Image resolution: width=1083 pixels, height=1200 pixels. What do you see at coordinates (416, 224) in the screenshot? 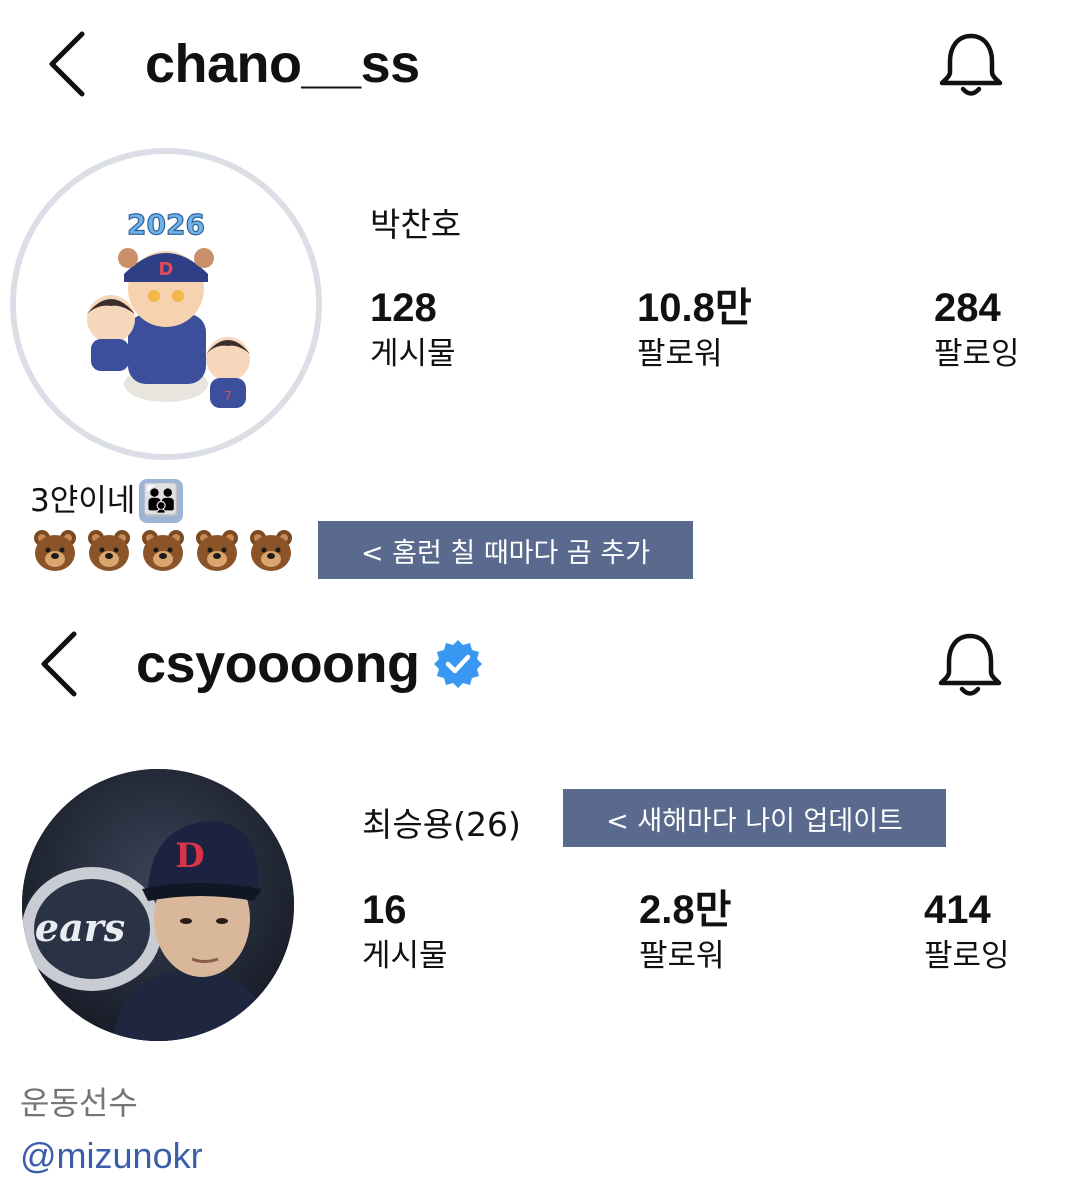
I see `profile-display-name: 박찬호` at bounding box center [416, 224].